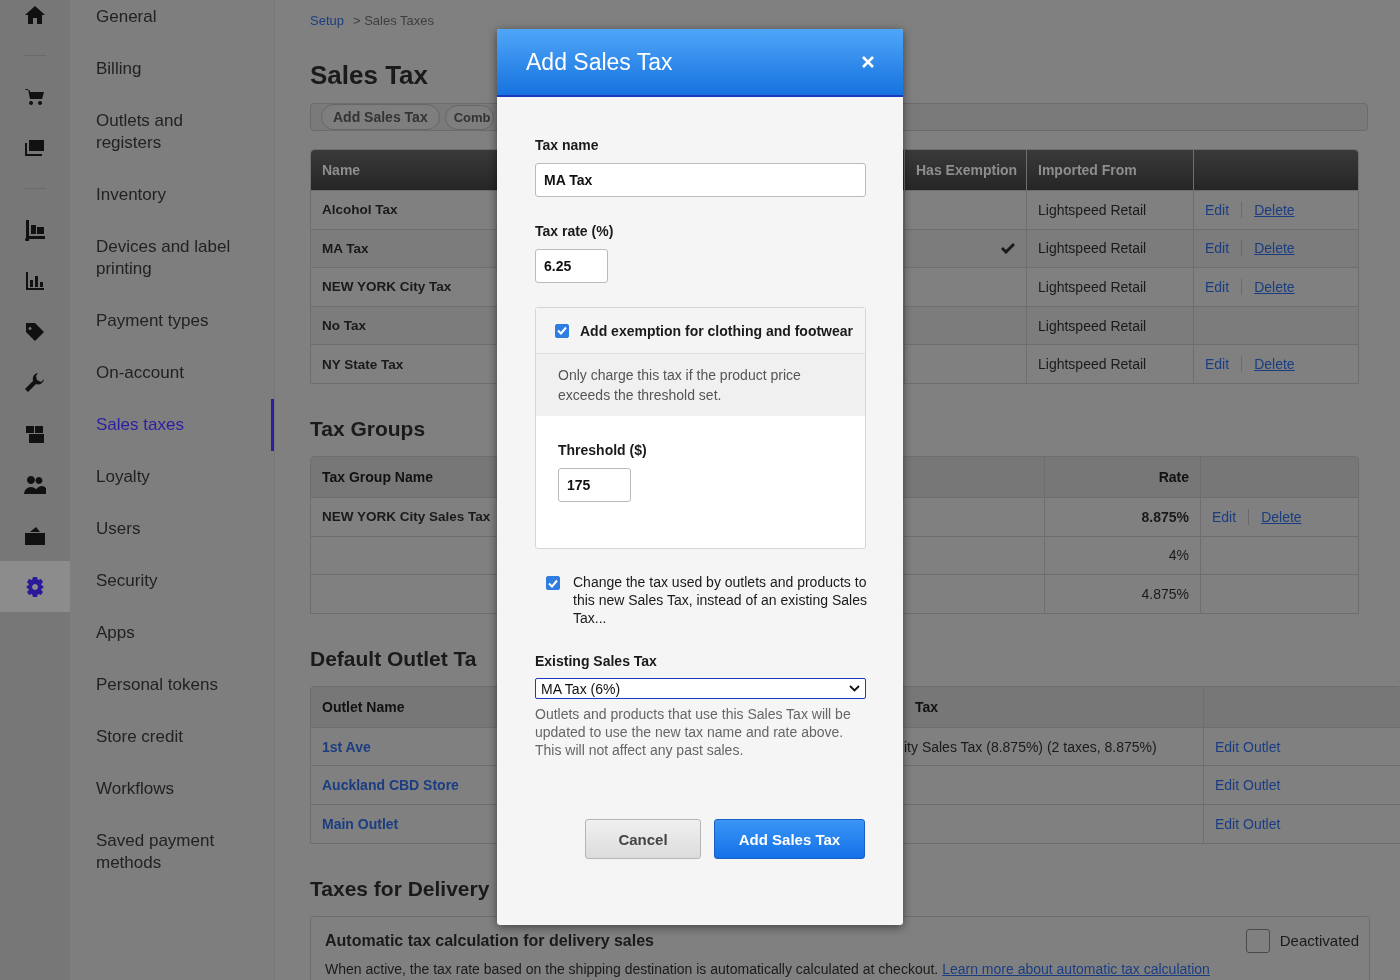  What do you see at coordinates (1109, 170) in the screenshot?
I see `column-header: Imported From` at bounding box center [1109, 170].